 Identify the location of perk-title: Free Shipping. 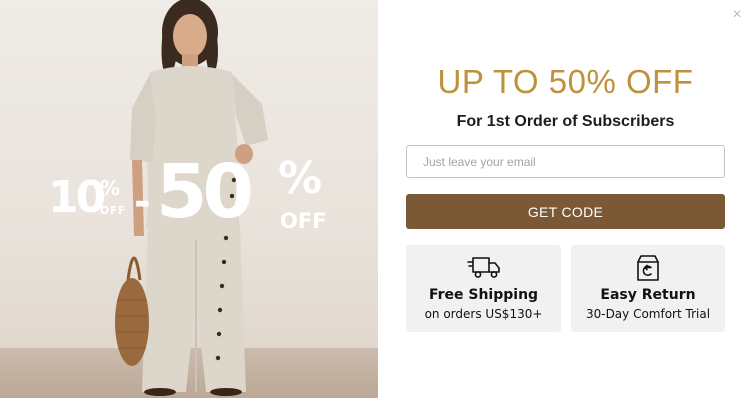
(483, 295).